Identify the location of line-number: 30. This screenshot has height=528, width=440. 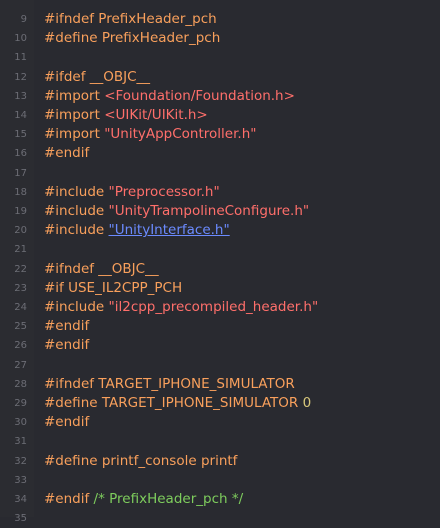
(20, 423).